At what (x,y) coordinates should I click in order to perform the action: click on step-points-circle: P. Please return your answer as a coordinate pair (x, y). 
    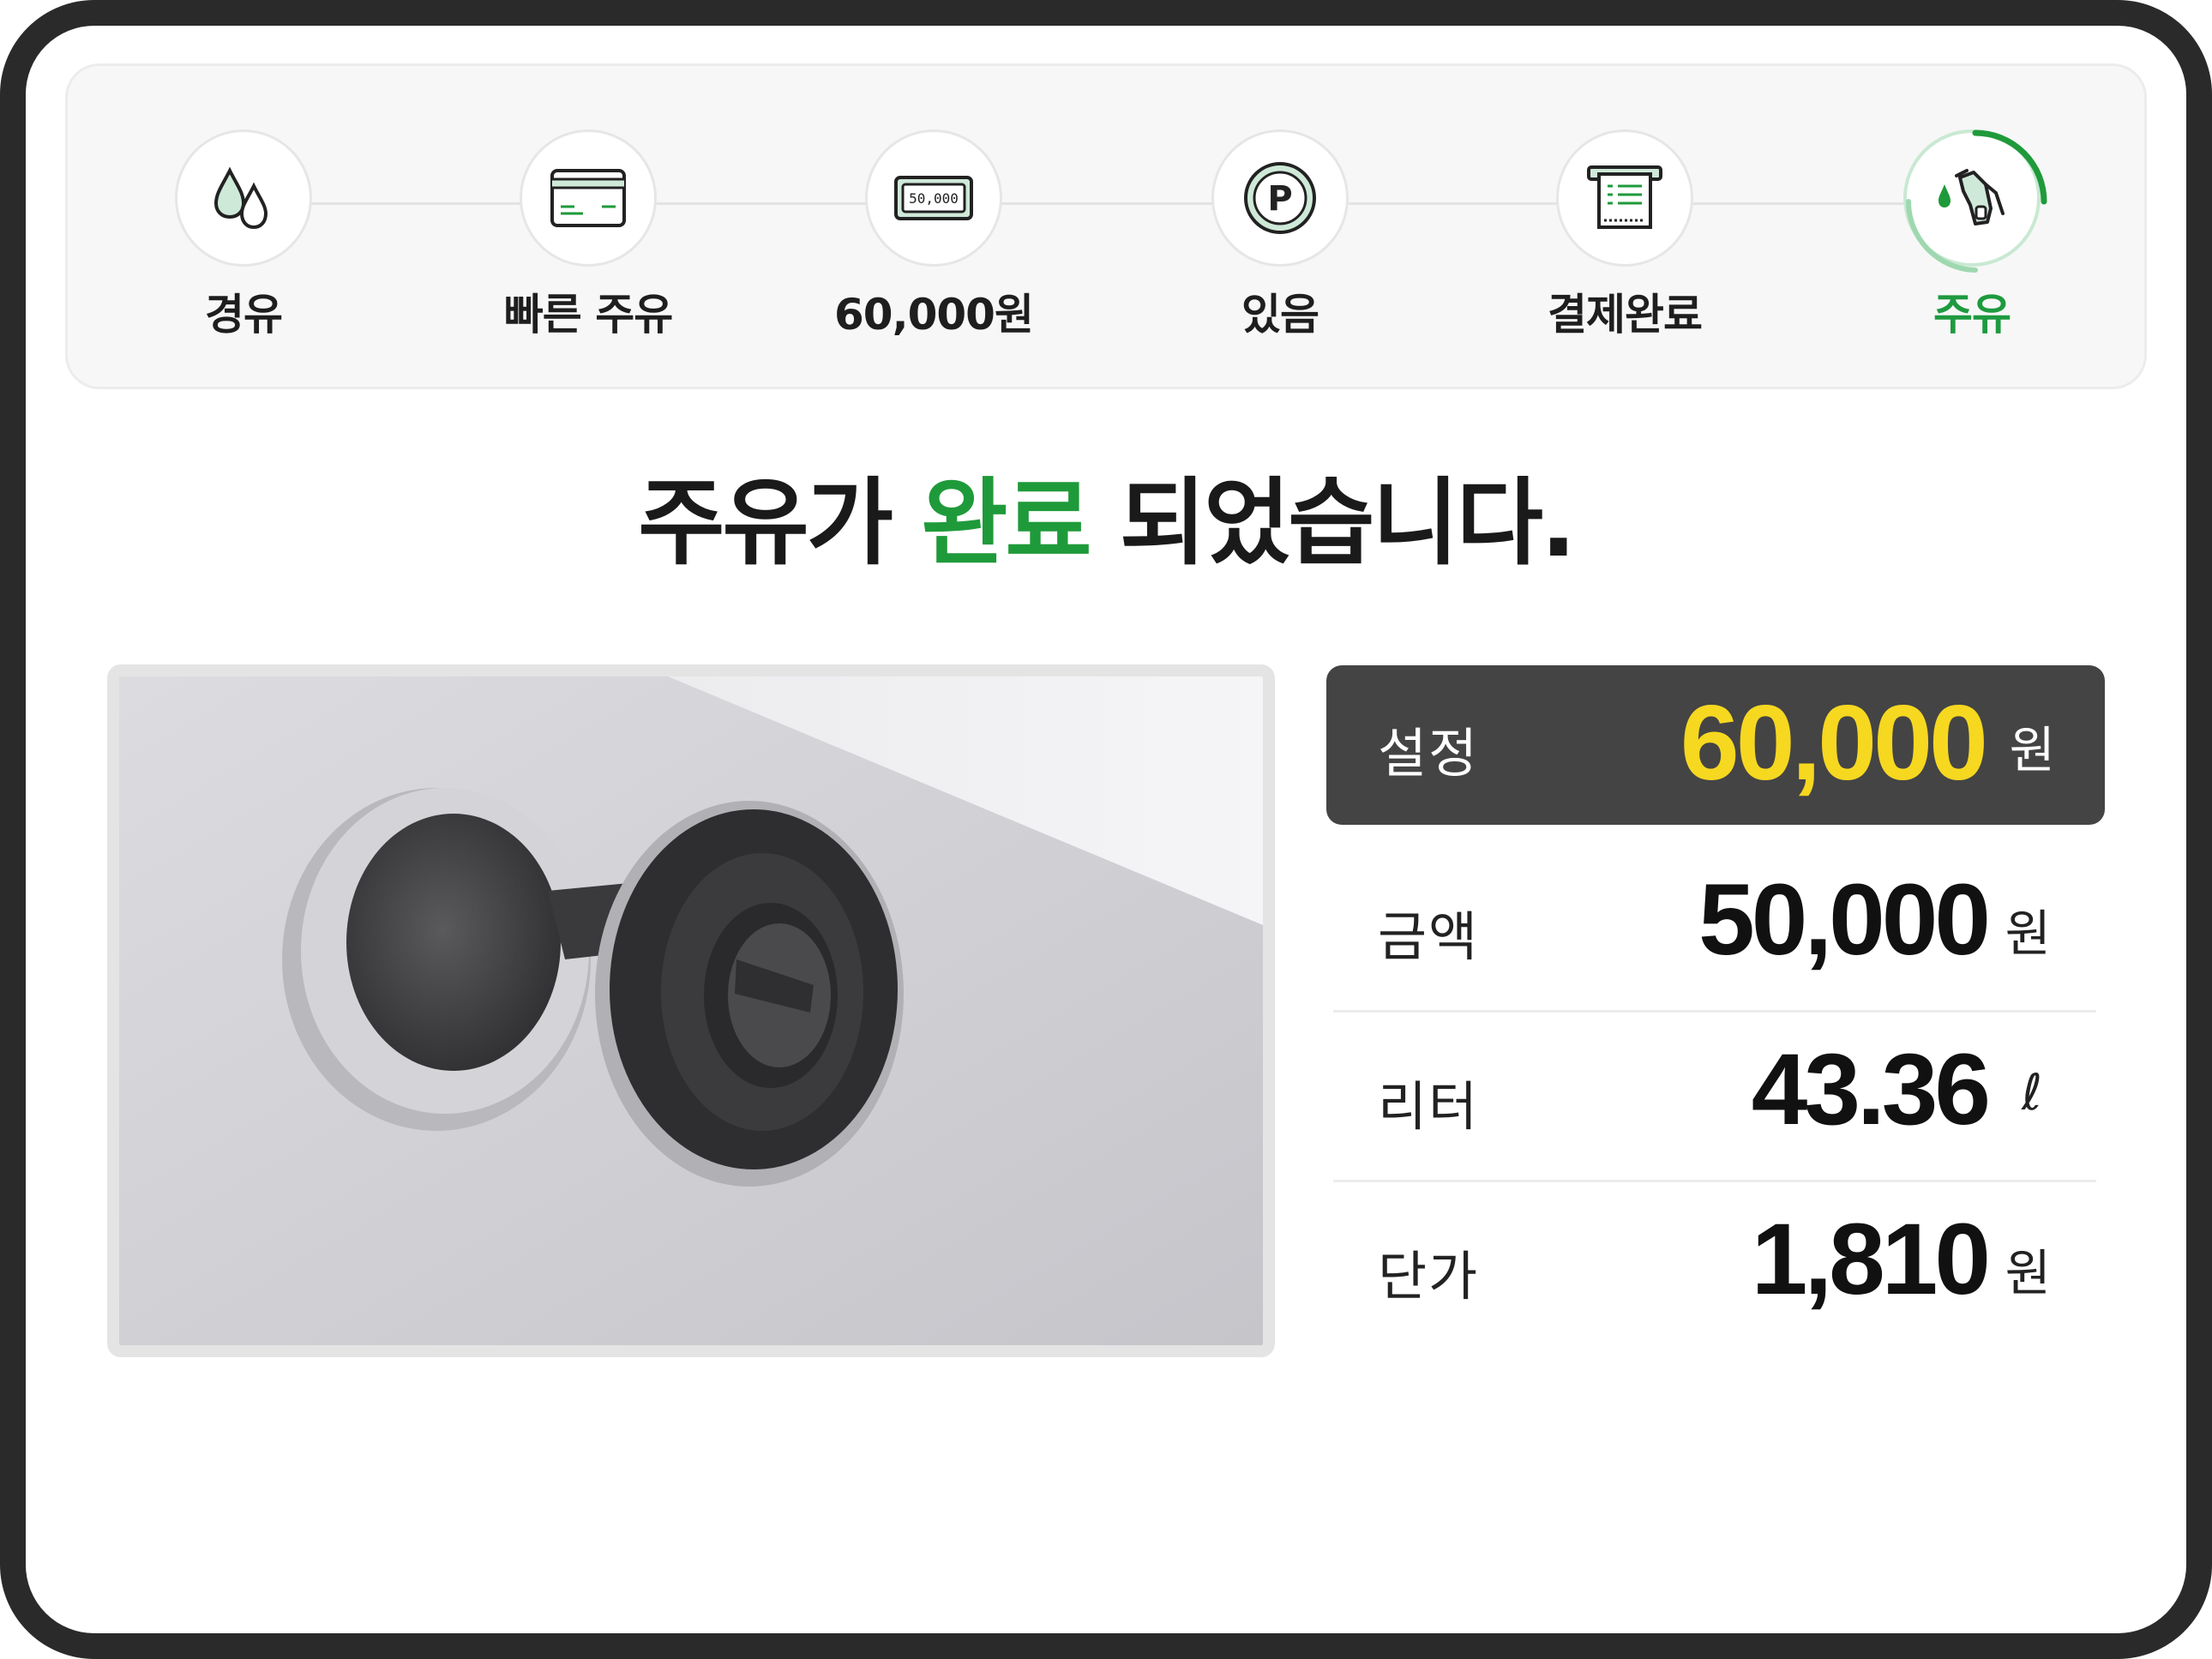
    Looking at the image, I should click on (1280, 198).